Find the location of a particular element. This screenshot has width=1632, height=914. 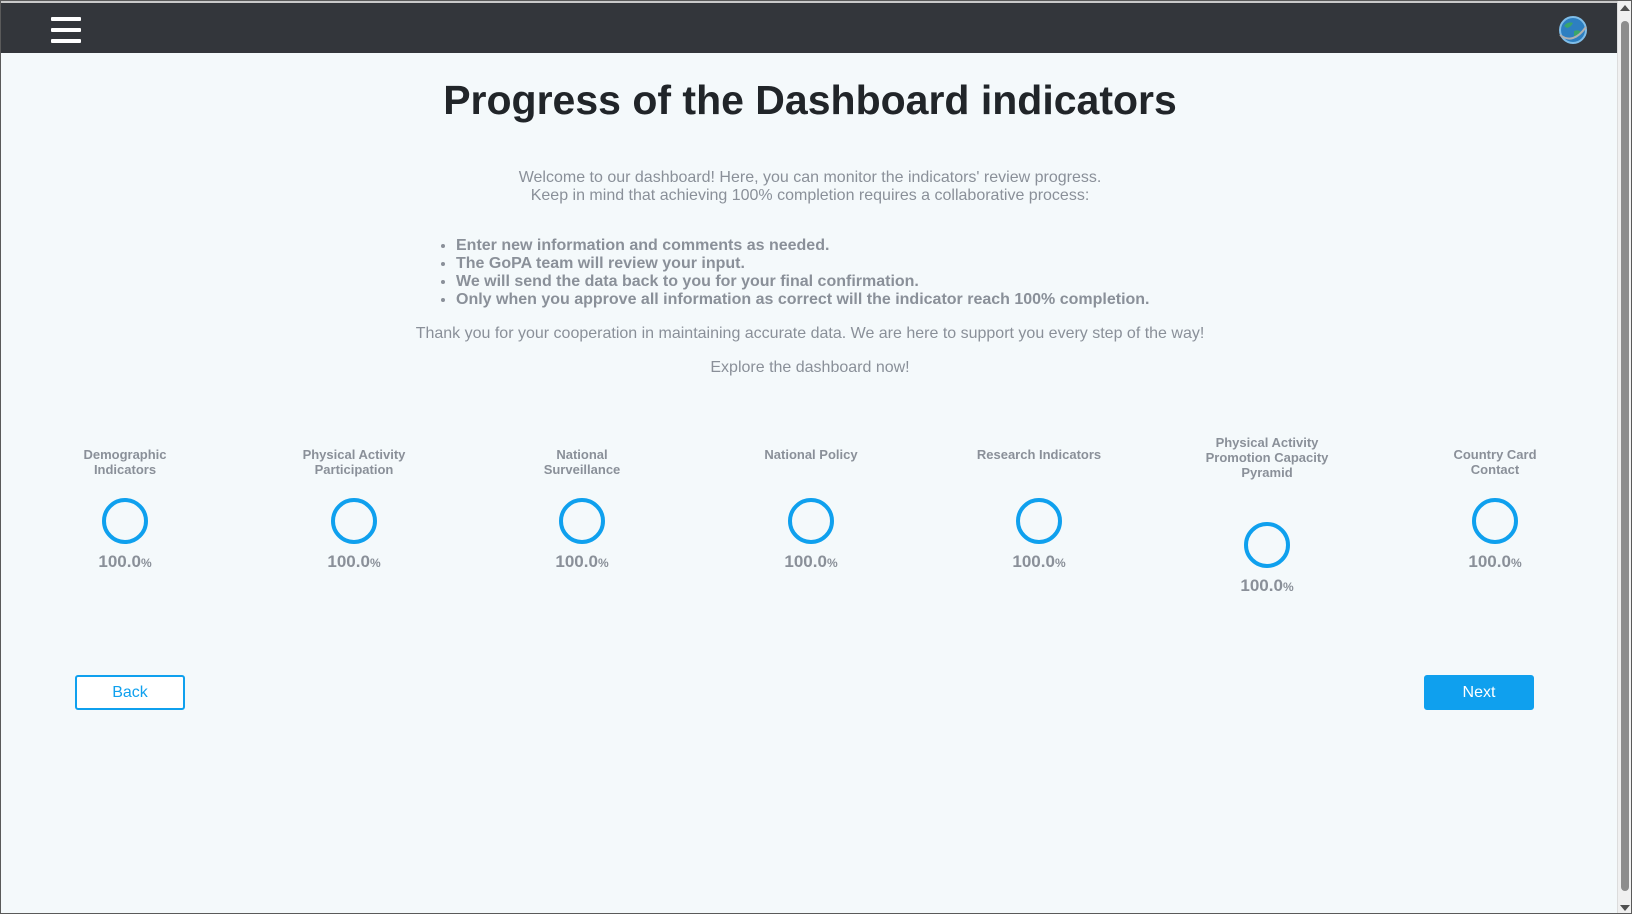

vertical-scrollbar is located at coordinates (1624, 457).